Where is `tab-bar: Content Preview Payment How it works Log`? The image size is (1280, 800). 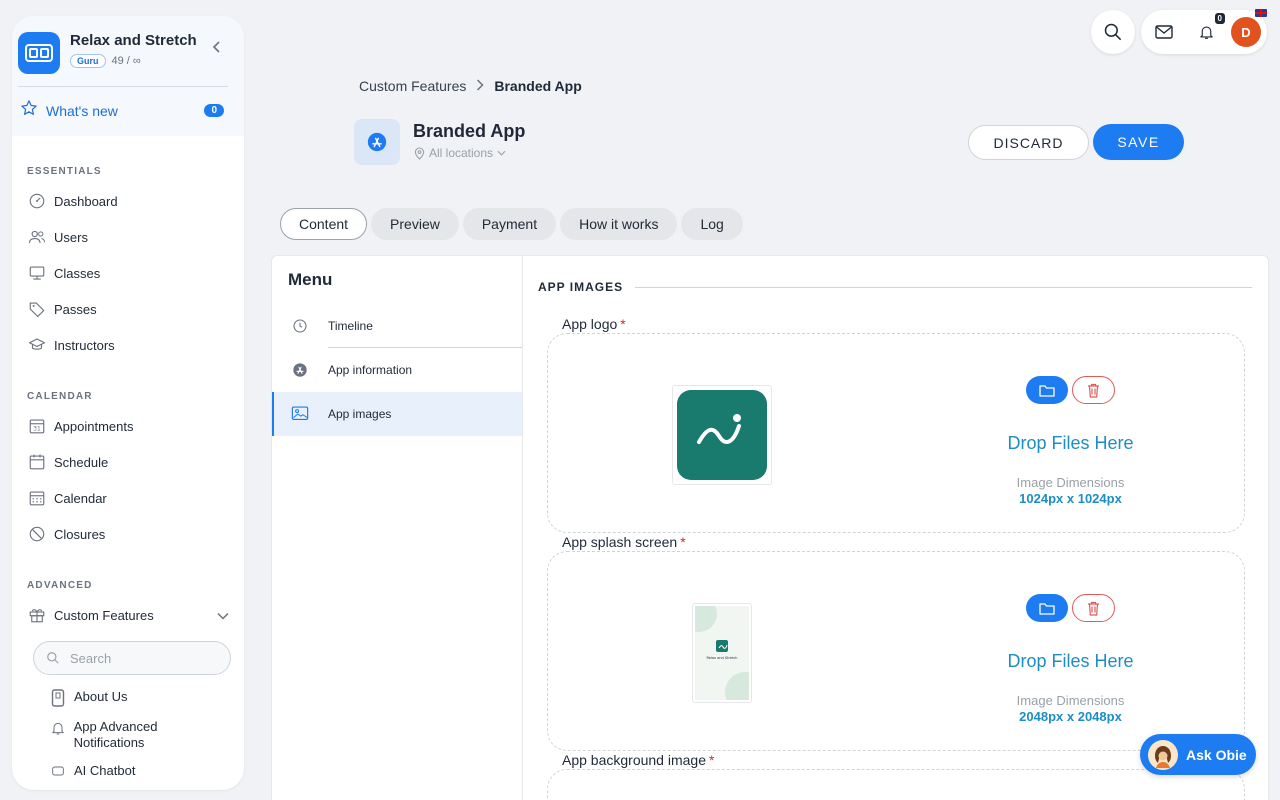
tab-bar: Content Preview Payment How it works Log is located at coordinates (513, 224).